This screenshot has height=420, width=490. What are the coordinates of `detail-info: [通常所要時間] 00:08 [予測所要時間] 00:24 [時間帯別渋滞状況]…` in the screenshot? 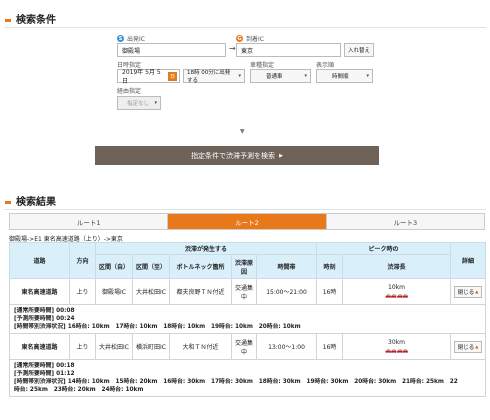 It's located at (247, 319).